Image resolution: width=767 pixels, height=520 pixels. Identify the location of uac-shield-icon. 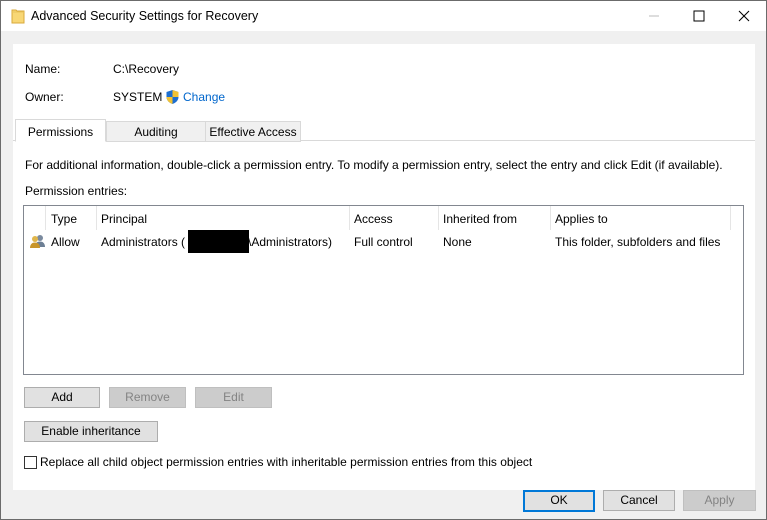
(172, 97).